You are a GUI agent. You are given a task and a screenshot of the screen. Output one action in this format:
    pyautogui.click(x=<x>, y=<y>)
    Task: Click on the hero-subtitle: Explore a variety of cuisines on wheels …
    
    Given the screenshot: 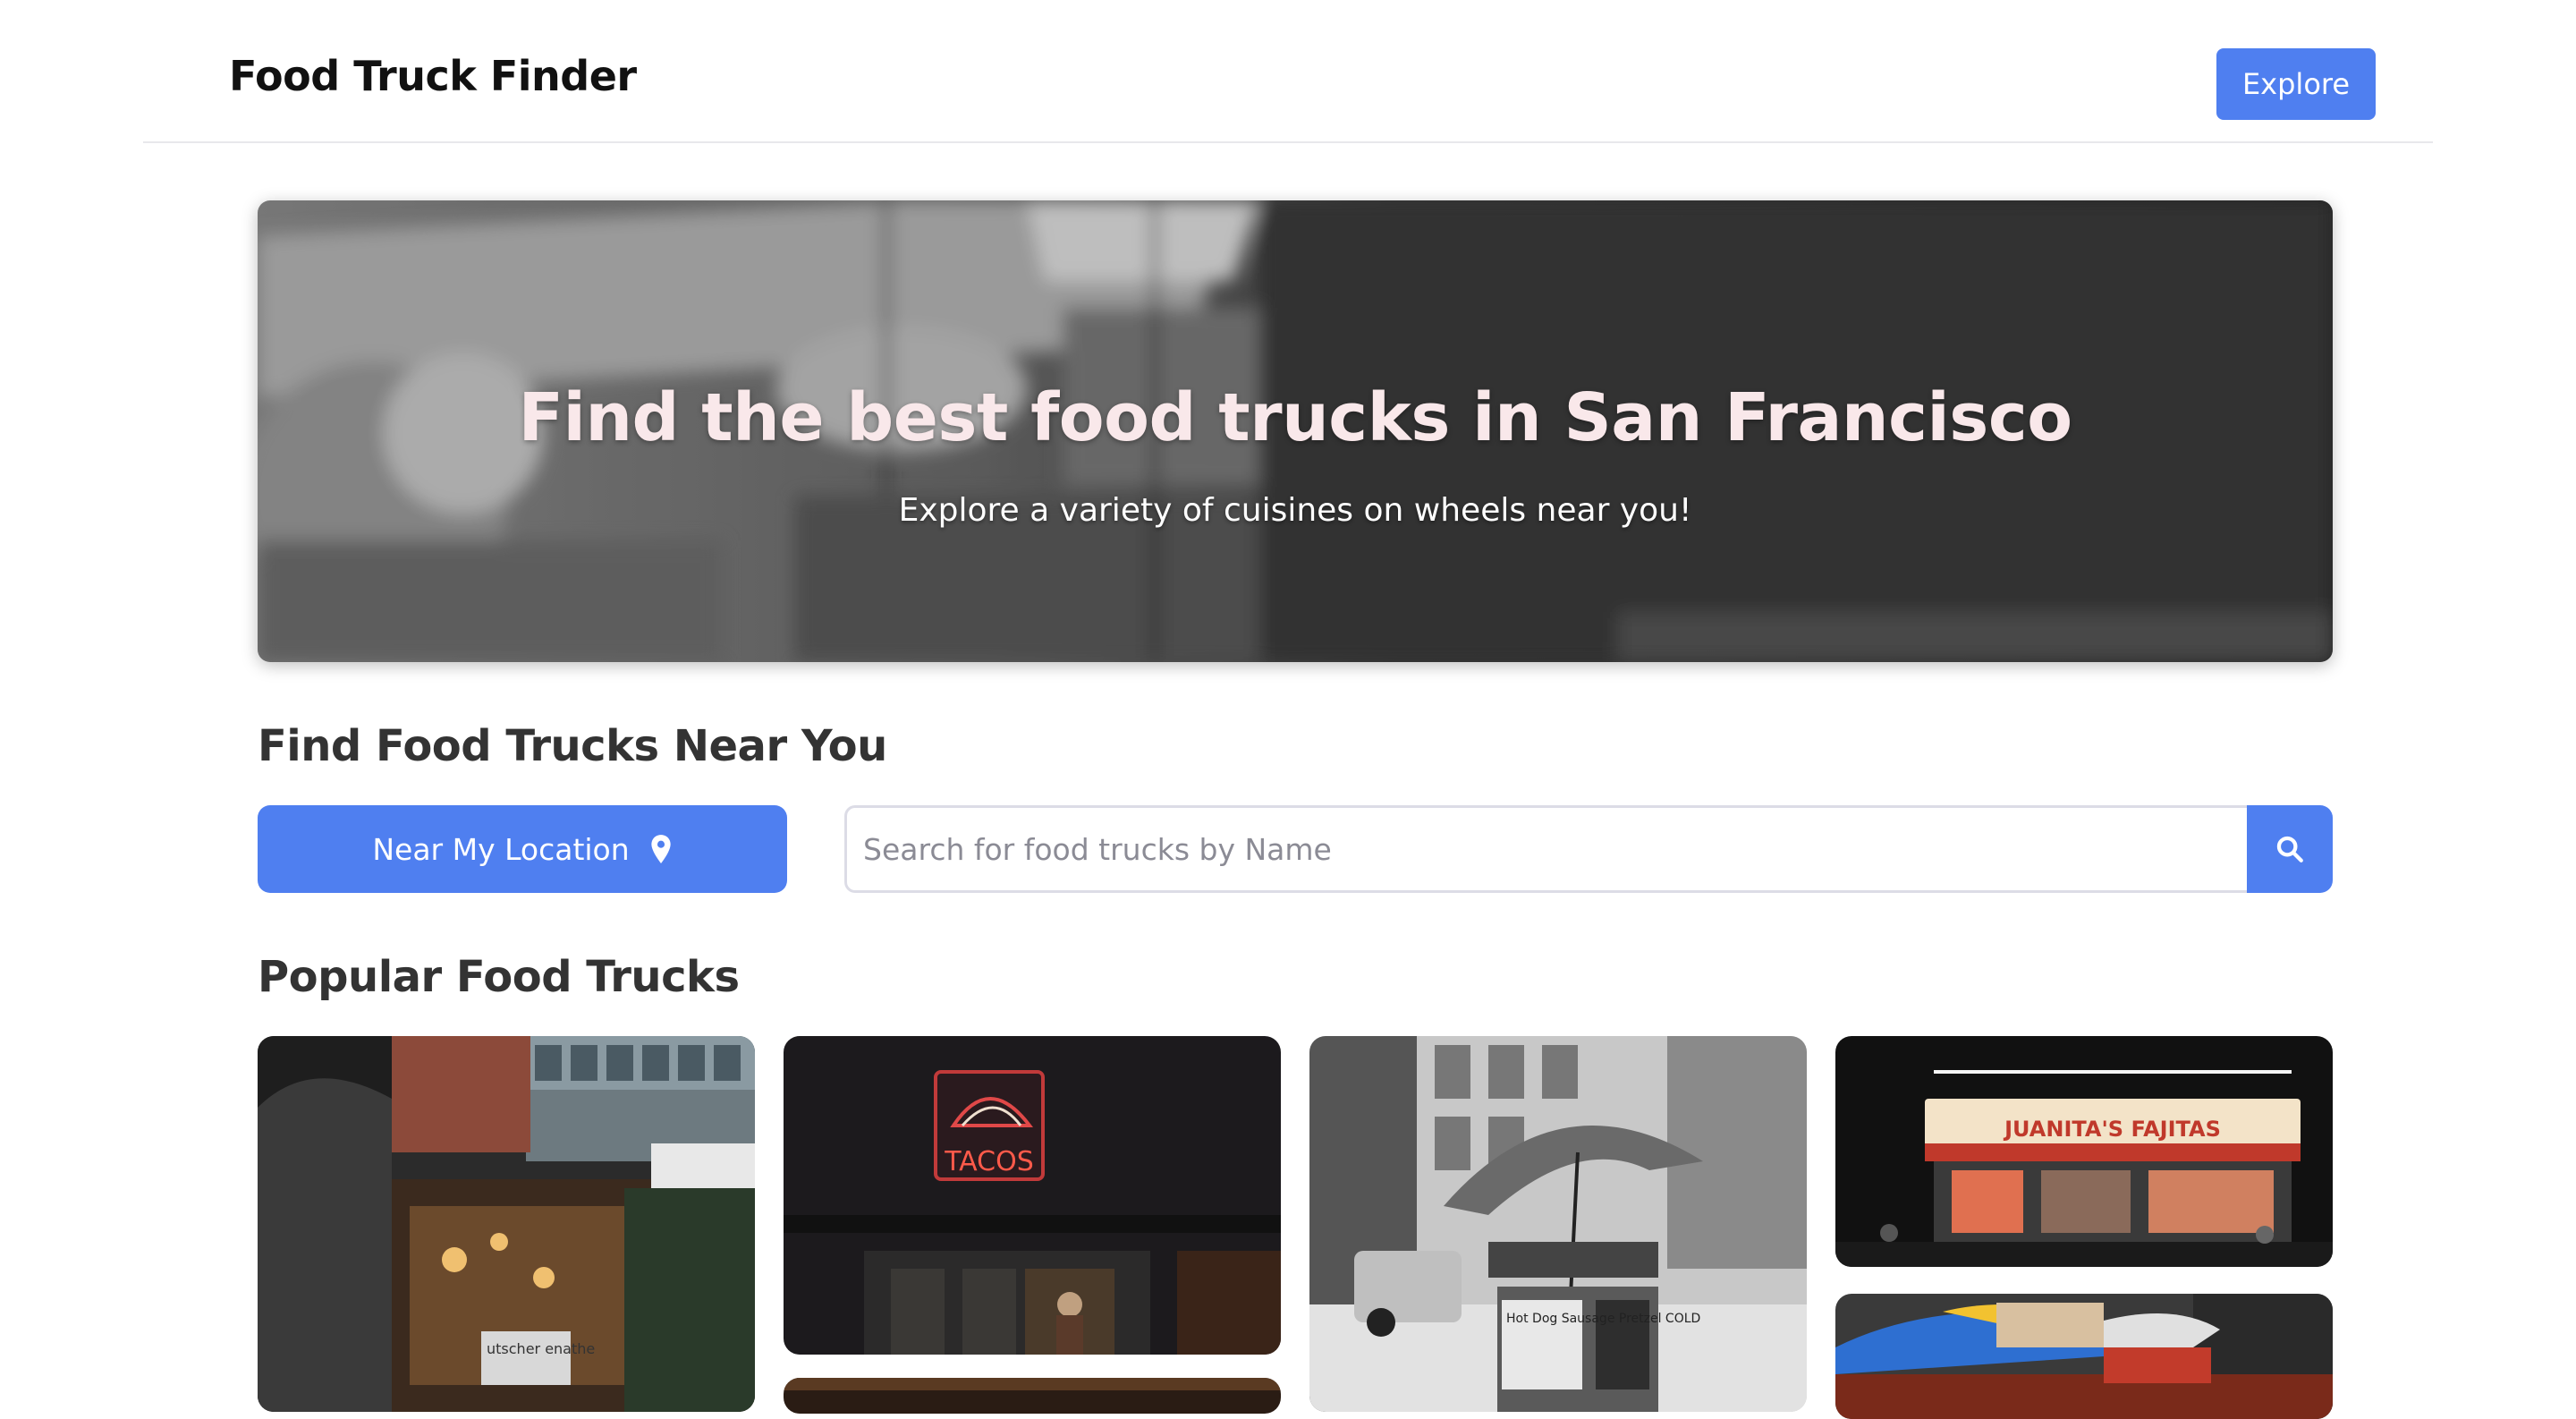 What is the action you would take?
    pyautogui.click(x=1295, y=510)
    